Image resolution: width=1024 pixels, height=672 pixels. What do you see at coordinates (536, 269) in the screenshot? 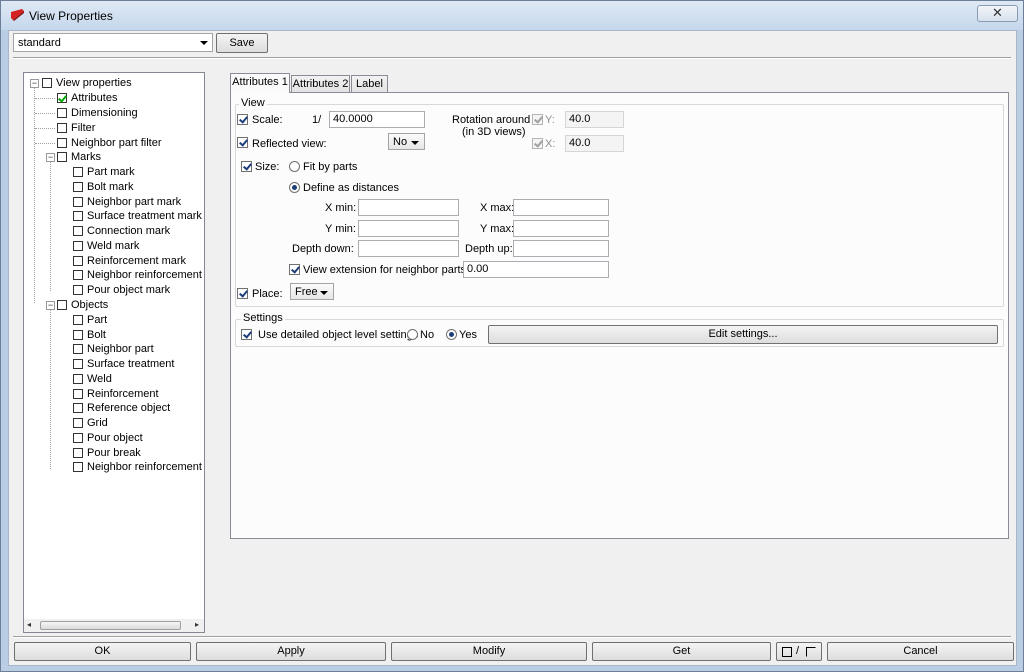
I see `view-extension-input: 0.00` at bounding box center [536, 269].